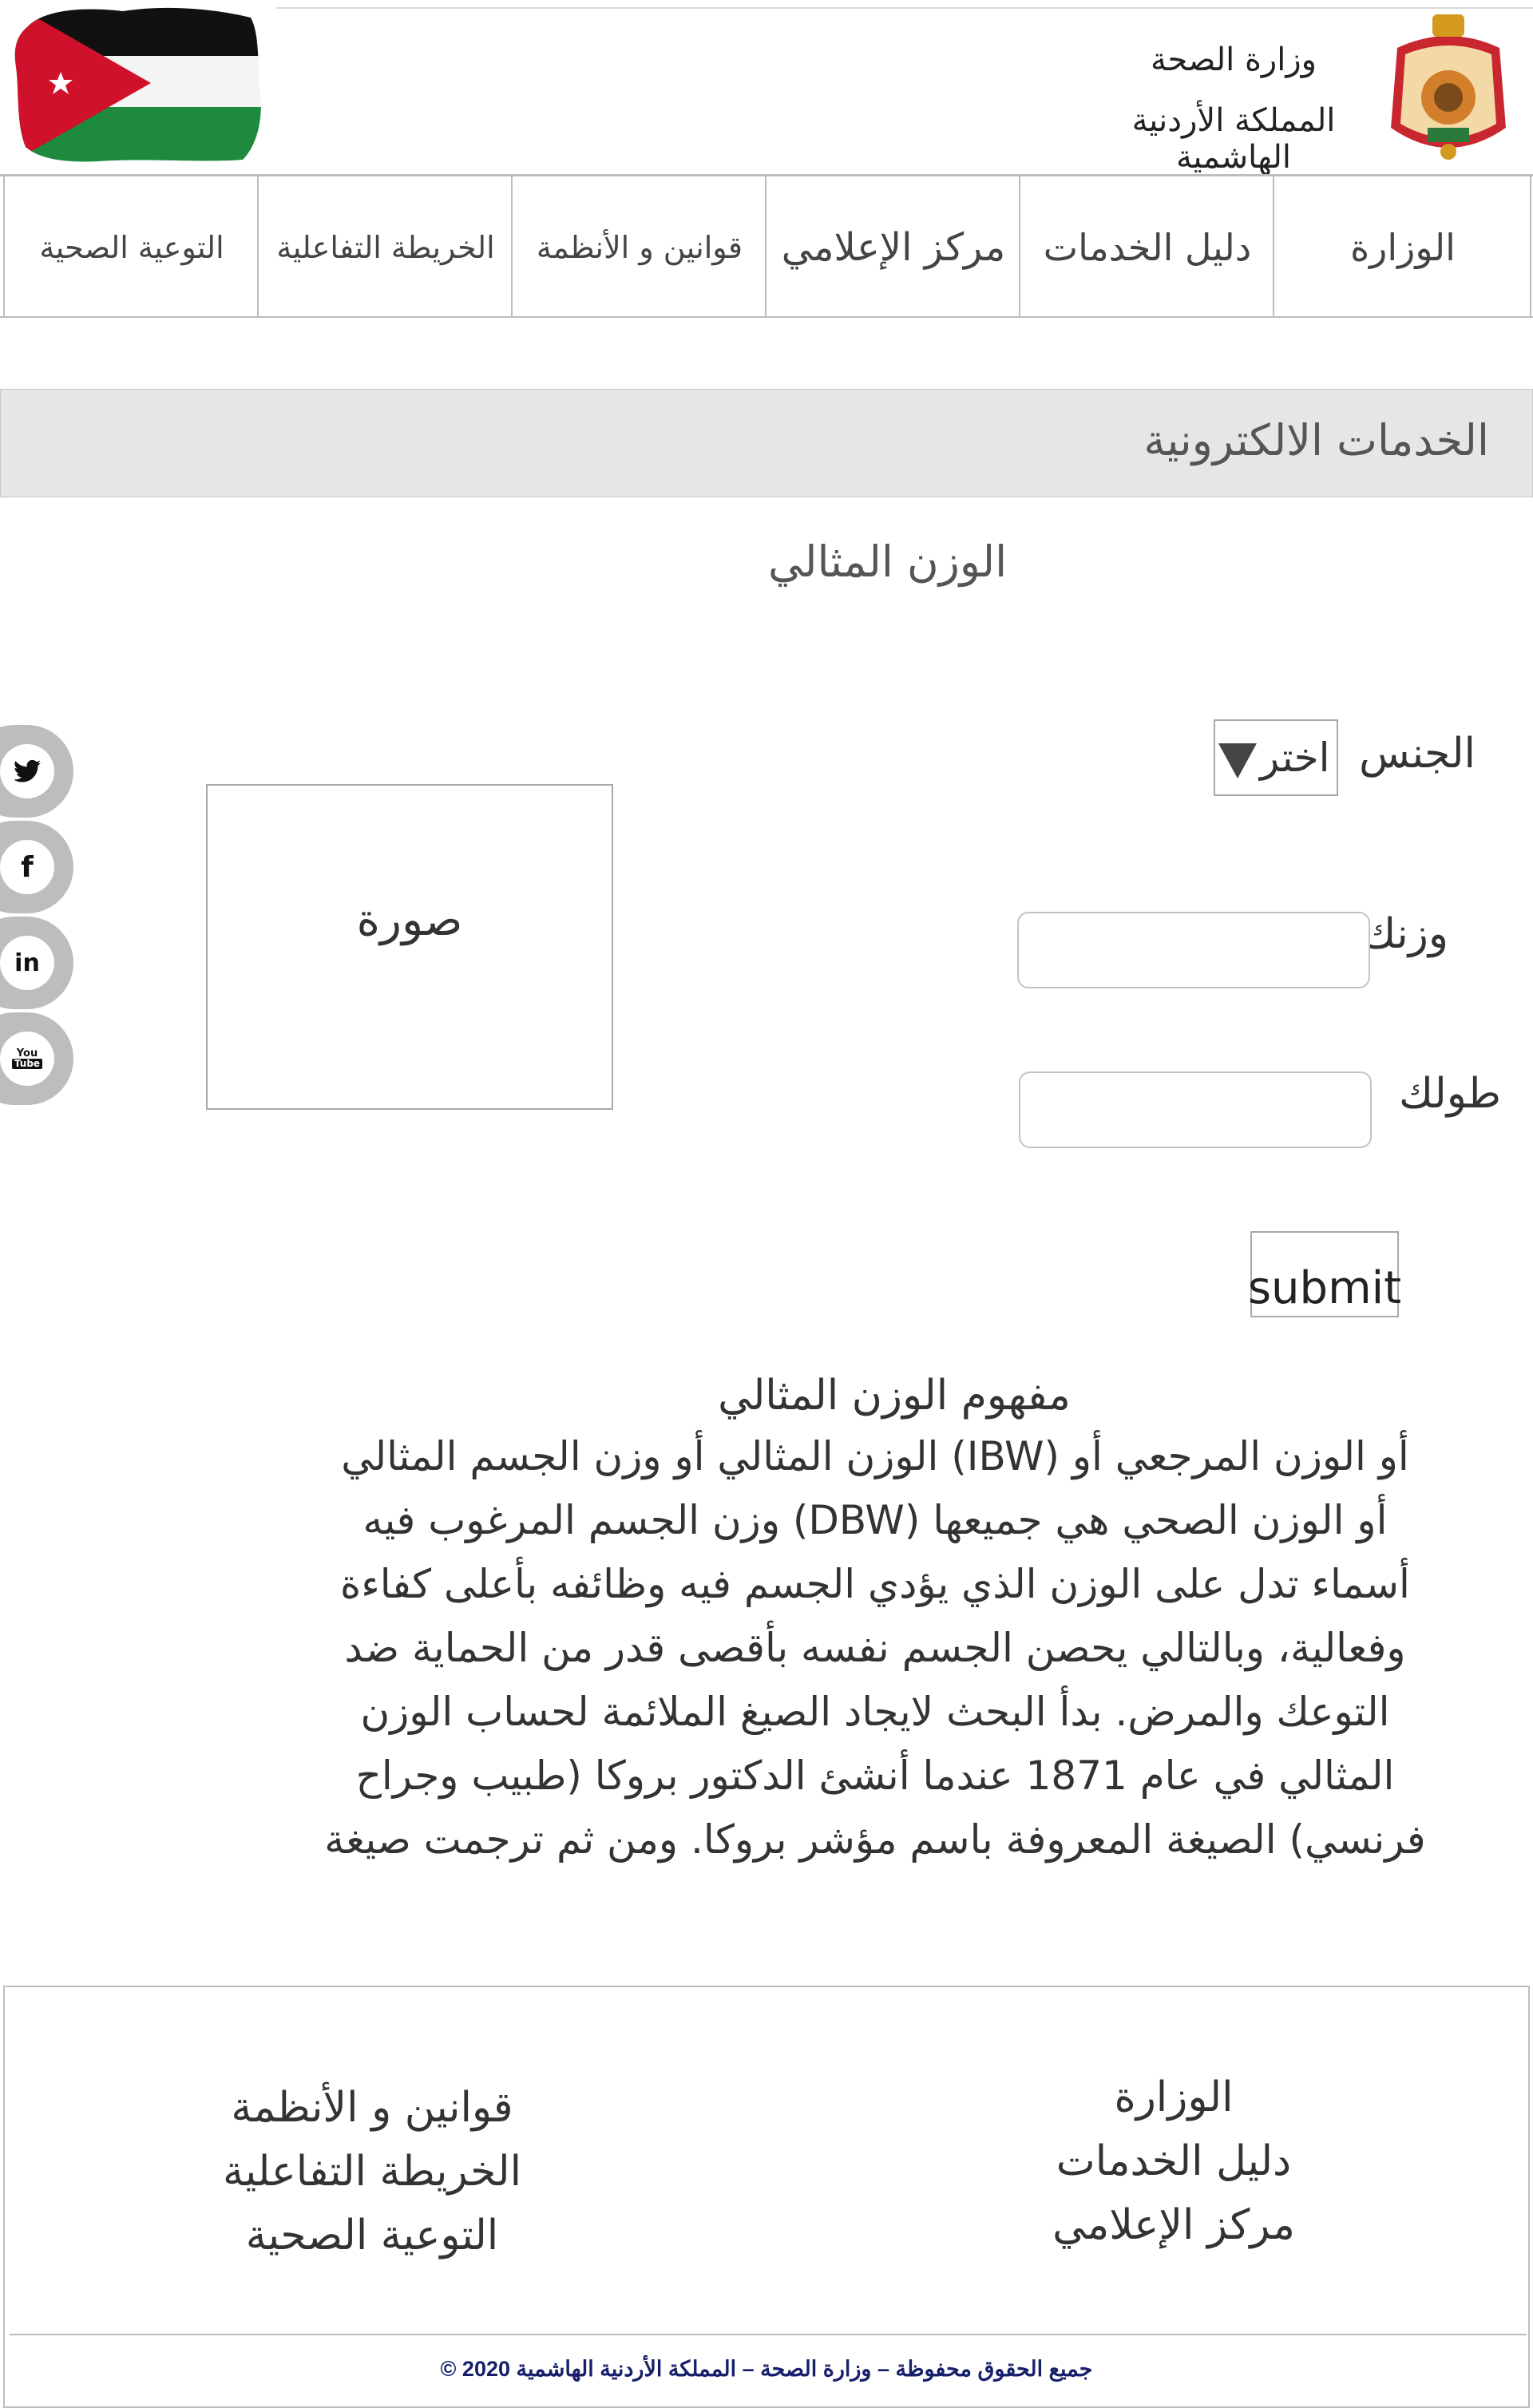 The image size is (1533, 2408). Describe the element at coordinates (1324, 1274) in the screenshot. I see `submit-button: submit` at that location.